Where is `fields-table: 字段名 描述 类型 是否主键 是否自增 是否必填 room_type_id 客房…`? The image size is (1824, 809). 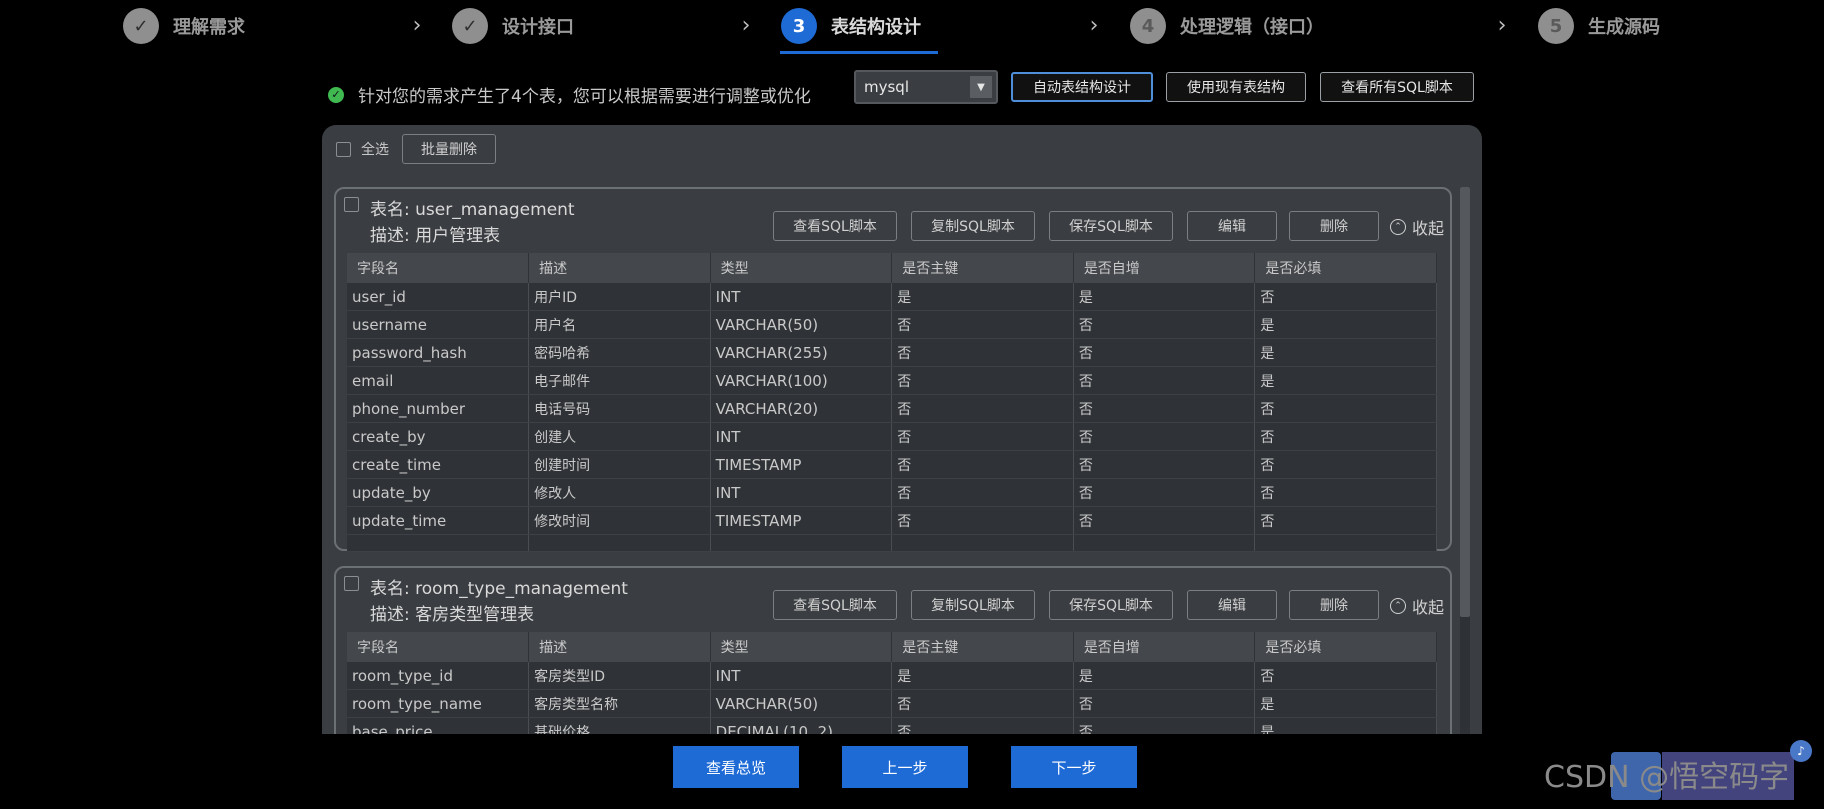 fields-table: 字段名 描述 类型 是否主键 是否自增 是否必填 room_type_id 客房… is located at coordinates (892, 683).